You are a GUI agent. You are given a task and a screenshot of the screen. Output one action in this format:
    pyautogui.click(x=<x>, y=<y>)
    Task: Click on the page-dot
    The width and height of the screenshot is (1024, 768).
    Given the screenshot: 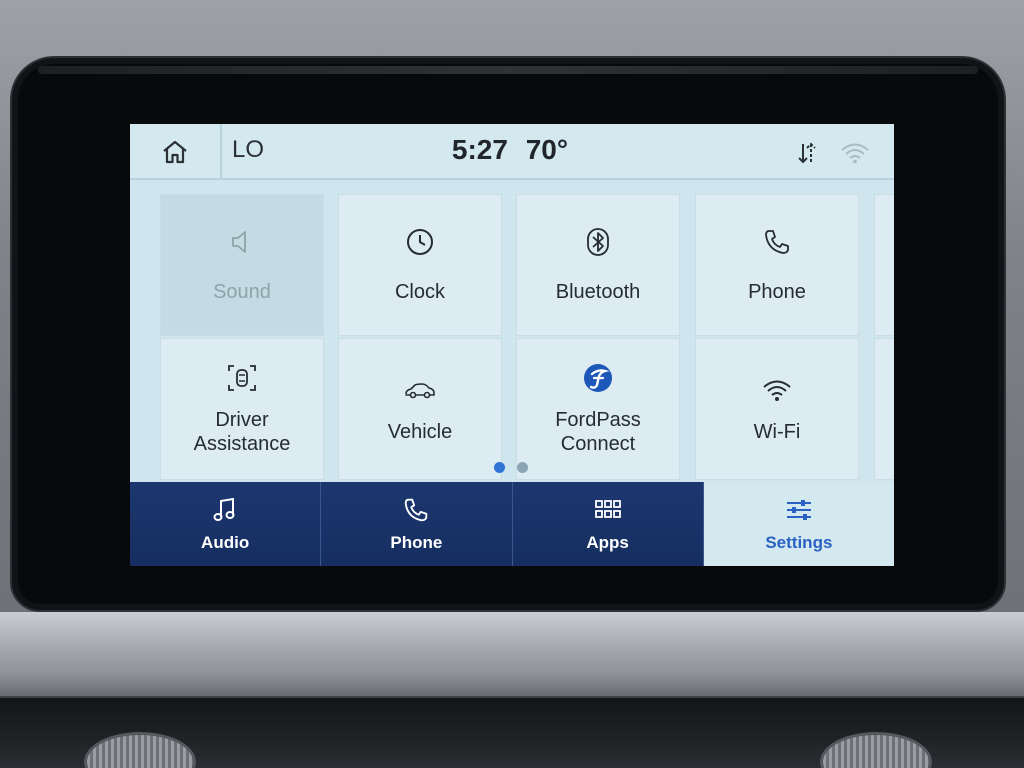 What is the action you would take?
    pyautogui.click(x=522, y=467)
    